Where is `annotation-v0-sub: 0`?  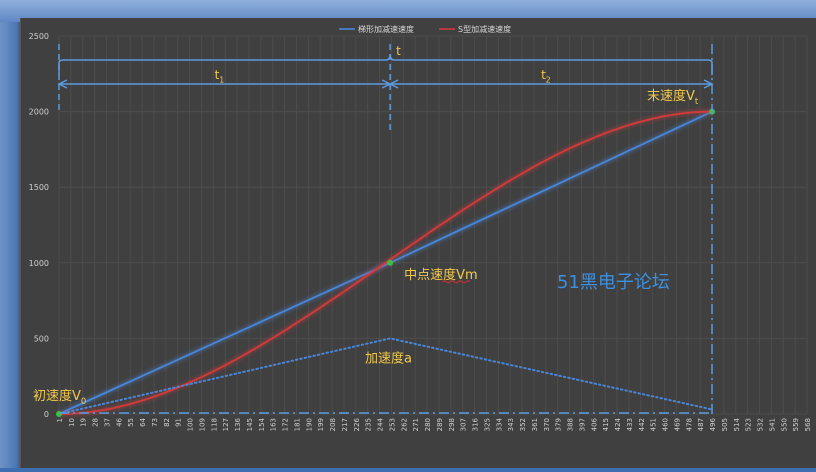 annotation-v0-sub: 0 is located at coordinates (83, 401).